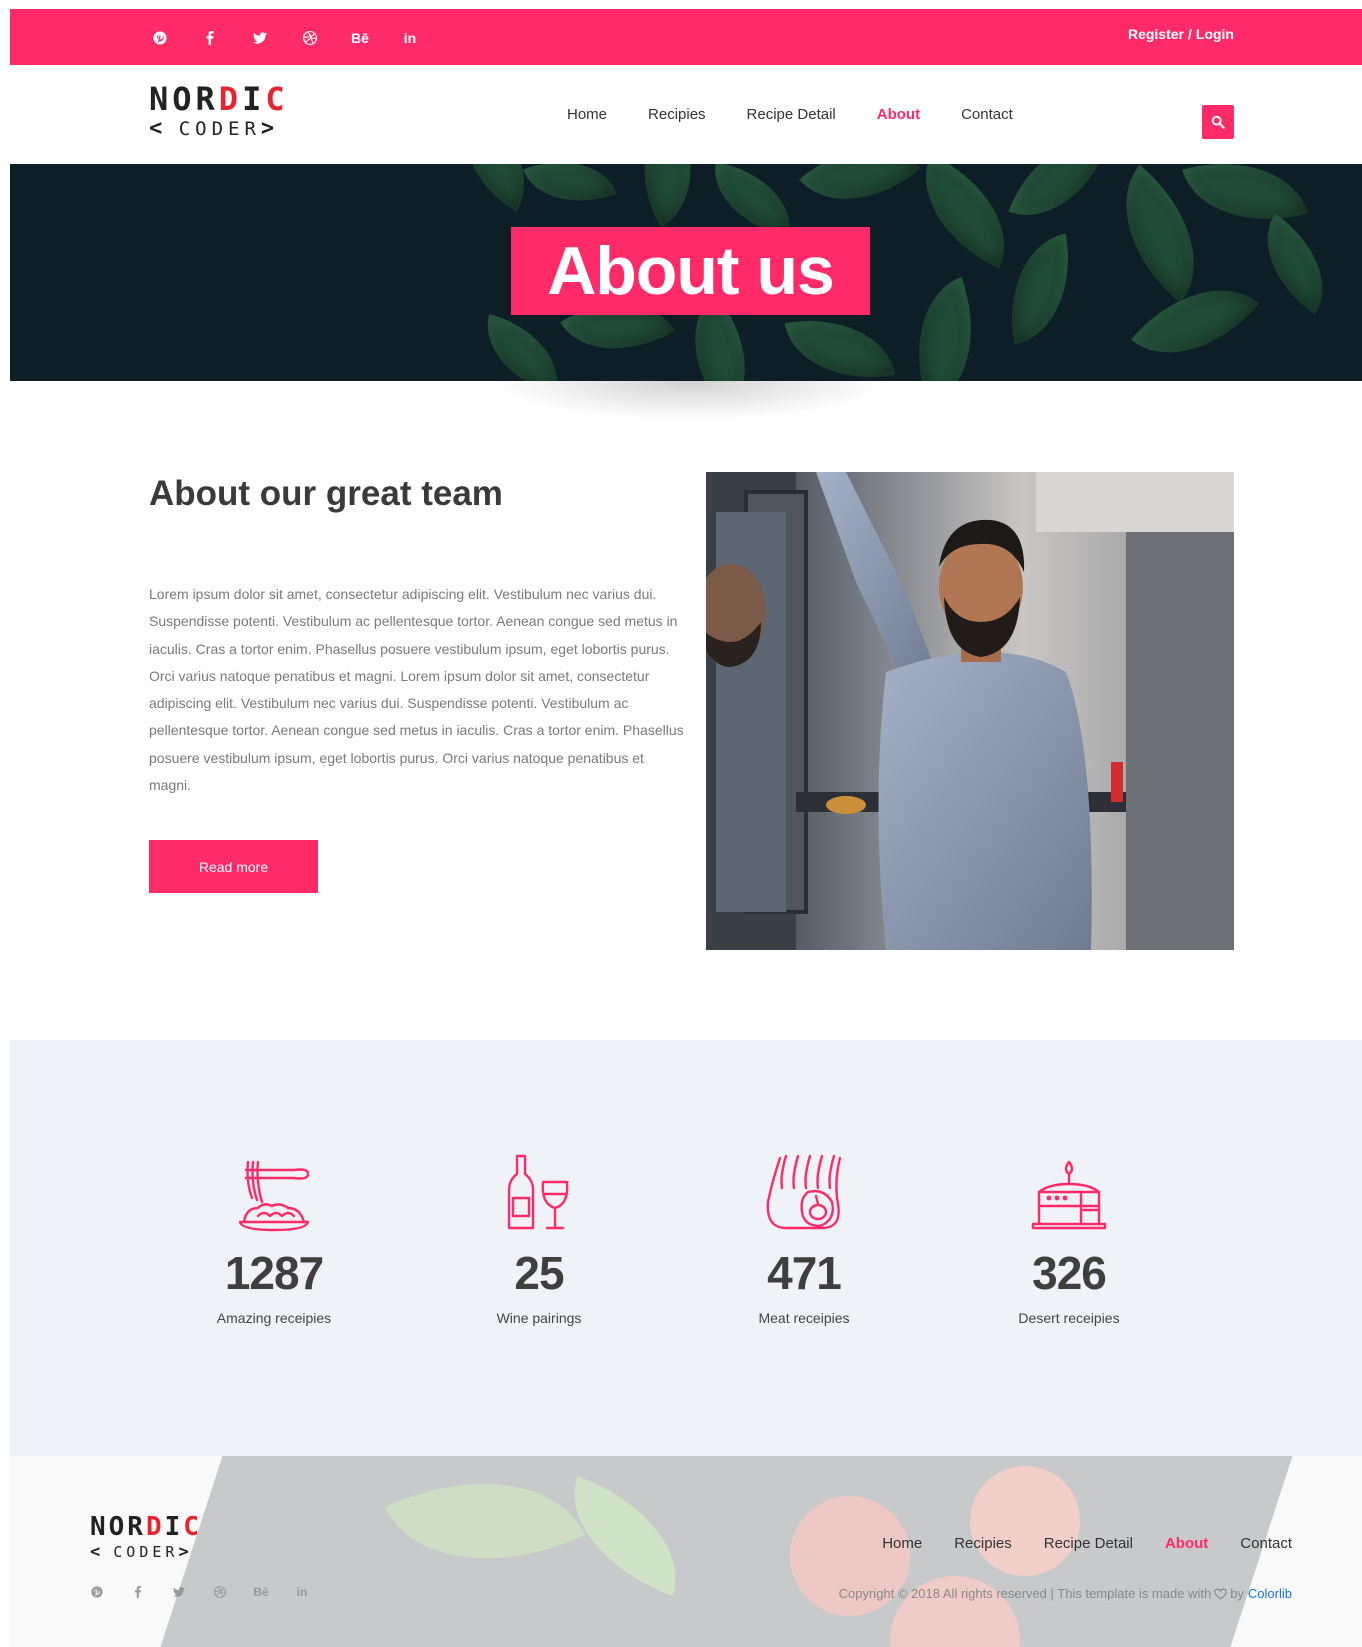 This screenshot has width=1362, height=1647. Describe the element at coordinates (690, 401) in the screenshot. I see `hero-shadow` at that location.